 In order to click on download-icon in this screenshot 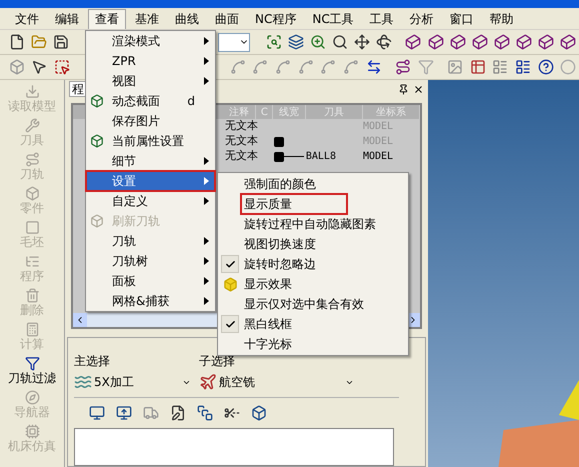, I will do `click(32, 91)`.